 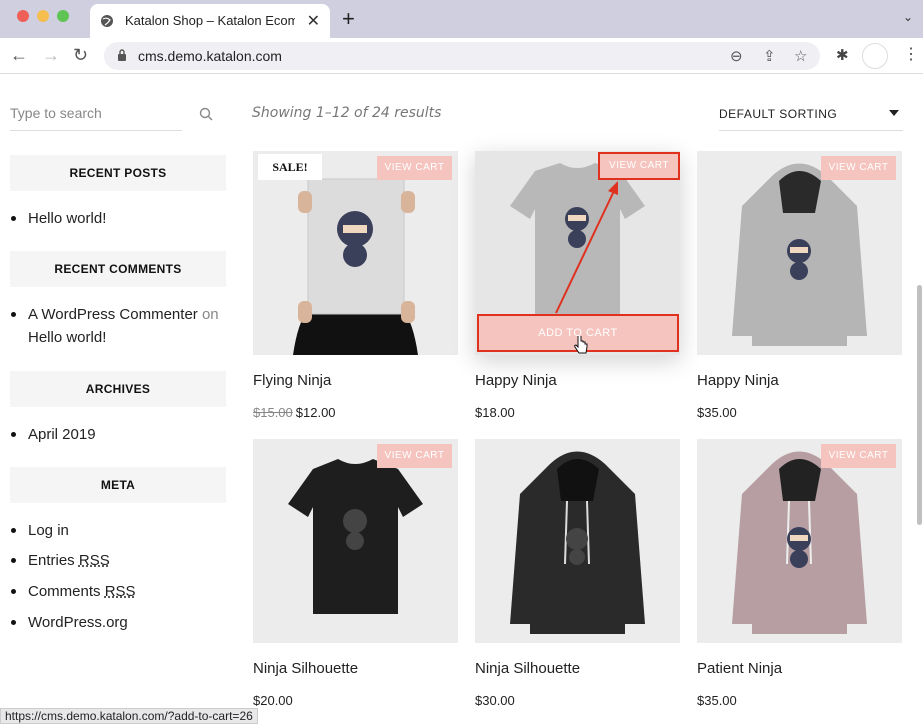 What do you see at coordinates (800, 56) in the screenshot?
I see `star-icon: ☆` at bounding box center [800, 56].